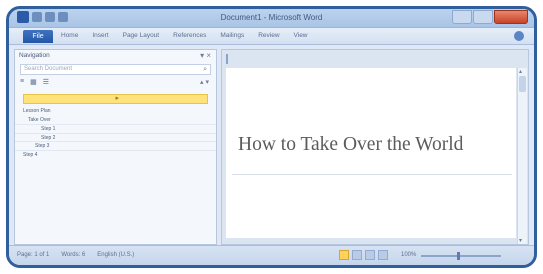 Image resolution: width=543 pixels, height=274 pixels. Describe the element at coordinates (115, 84) in the screenshot. I see `navigation-view-tabs: ≡ ▦ ☰ ▴ ▾` at that location.